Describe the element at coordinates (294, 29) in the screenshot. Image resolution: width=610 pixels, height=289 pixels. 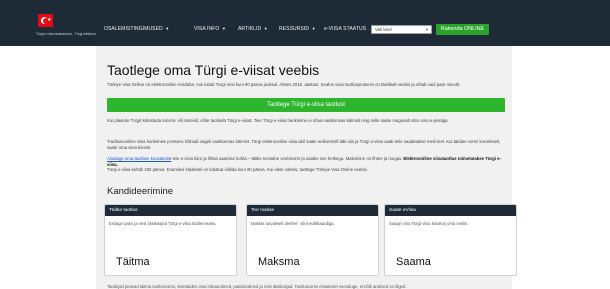
I see `nav-item-label: RESSURSID` at that location.